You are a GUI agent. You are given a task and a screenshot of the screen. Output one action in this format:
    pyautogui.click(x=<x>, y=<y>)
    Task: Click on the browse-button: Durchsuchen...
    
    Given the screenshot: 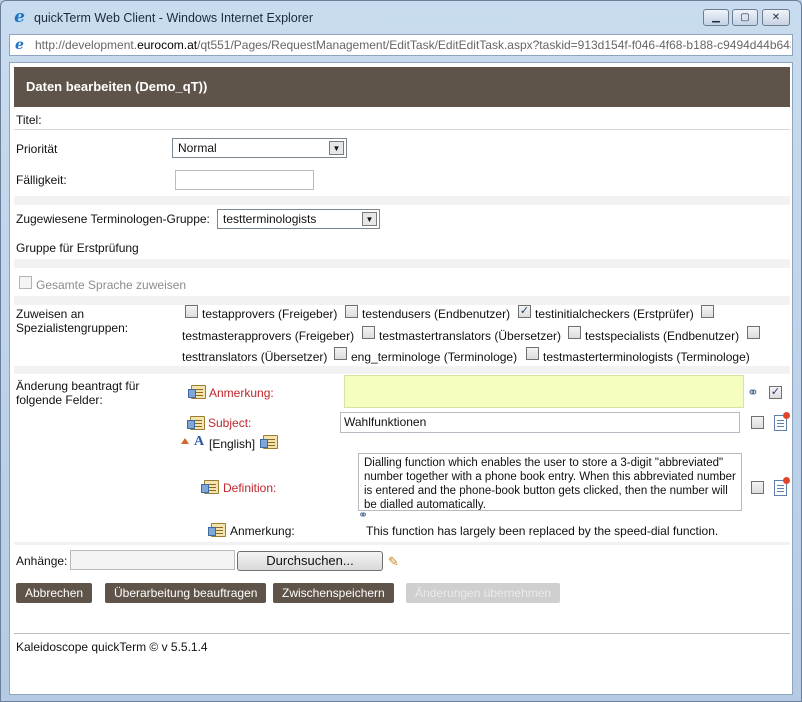 What is the action you would take?
    pyautogui.click(x=310, y=561)
    